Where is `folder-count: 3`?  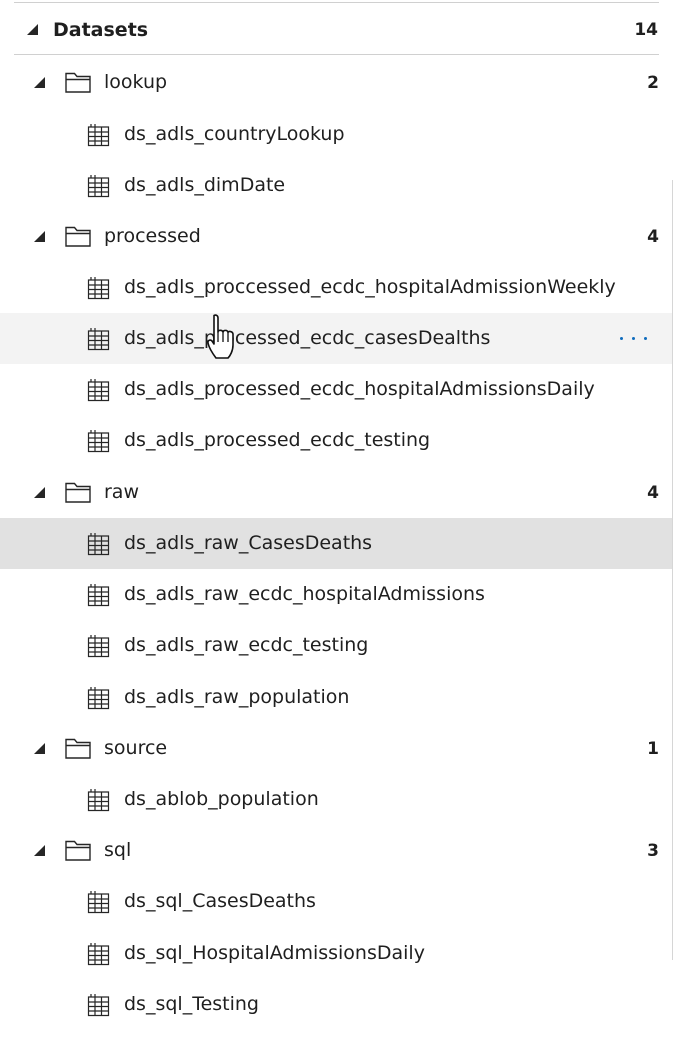
folder-count: 3 is located at coordinates (653, 851).